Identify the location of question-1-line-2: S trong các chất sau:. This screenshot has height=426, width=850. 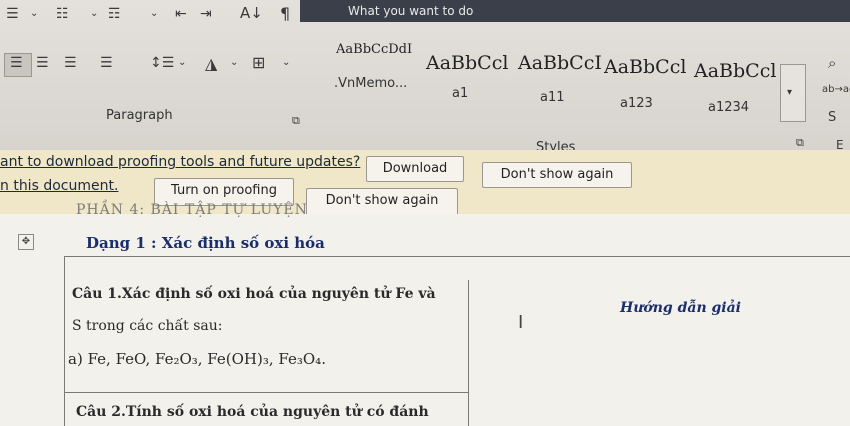
(147, 326).